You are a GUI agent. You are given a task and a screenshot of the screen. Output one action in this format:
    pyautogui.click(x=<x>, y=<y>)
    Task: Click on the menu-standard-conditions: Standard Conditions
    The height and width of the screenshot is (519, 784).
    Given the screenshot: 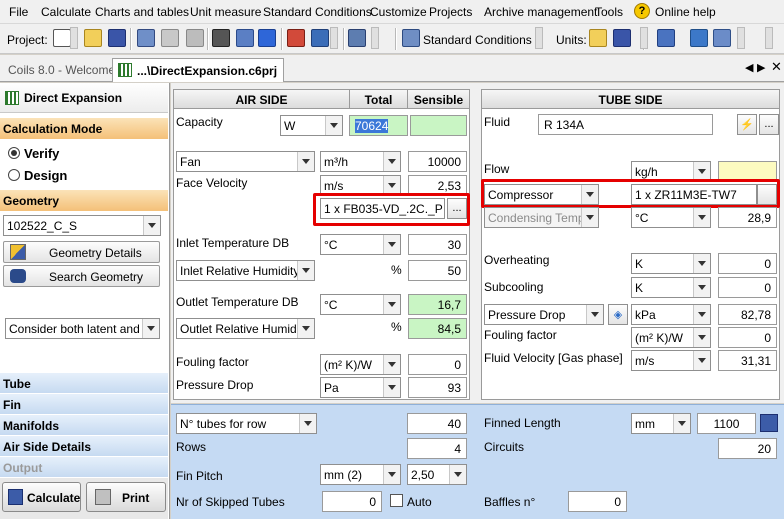 What is the action you would take?
    pyautogui.click(x=317, y=12)
    